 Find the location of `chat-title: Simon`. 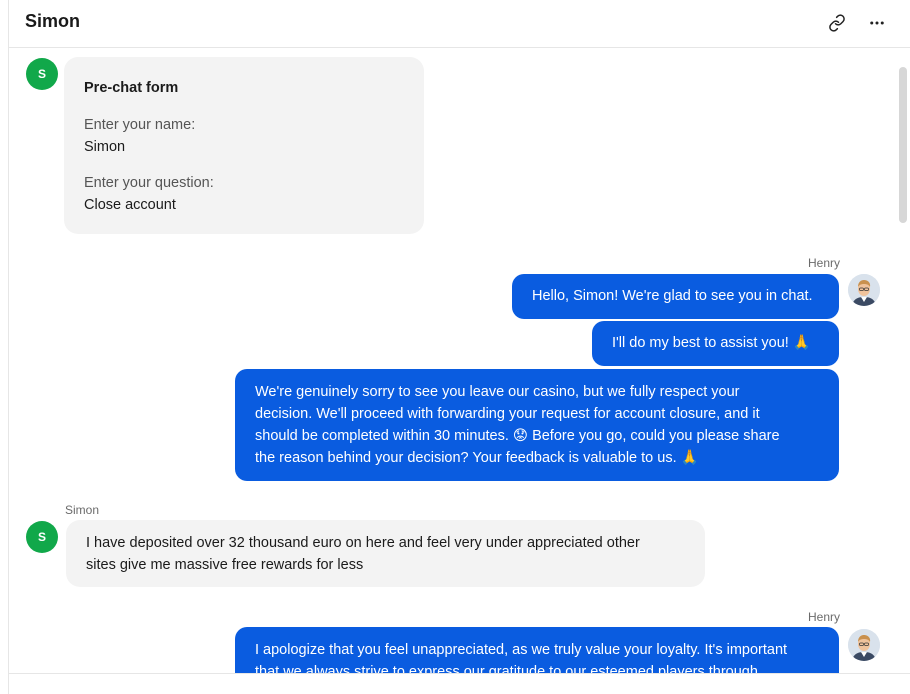

chat-title: Simon is located at coordinates (53, 21).